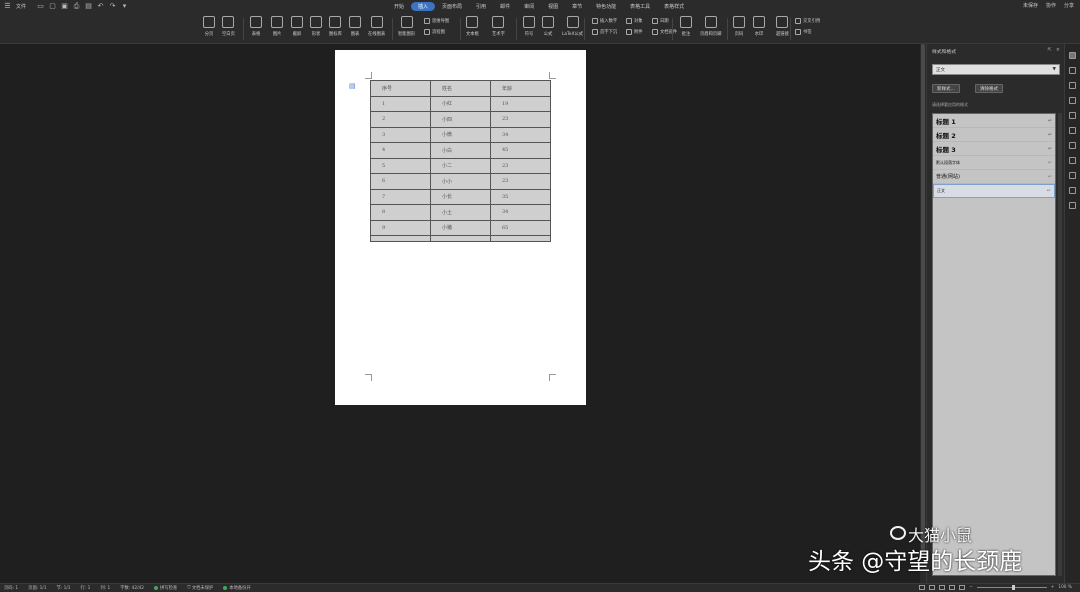 Image resolution: width=1080 pixels, height=592 pixels. What do you see at coordinates (353, 86) in the screenshot?
I see `table-move-handle-icon: ▤` at bounding box center [353, 86].